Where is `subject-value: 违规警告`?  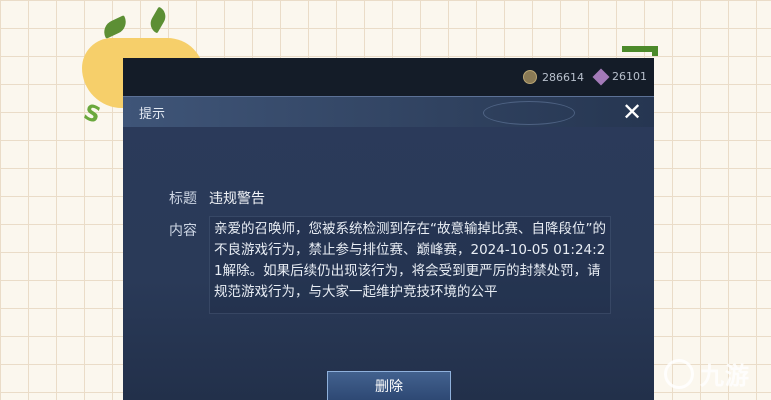
subject-value: 违规警告 is located at coordinates (237, 199).